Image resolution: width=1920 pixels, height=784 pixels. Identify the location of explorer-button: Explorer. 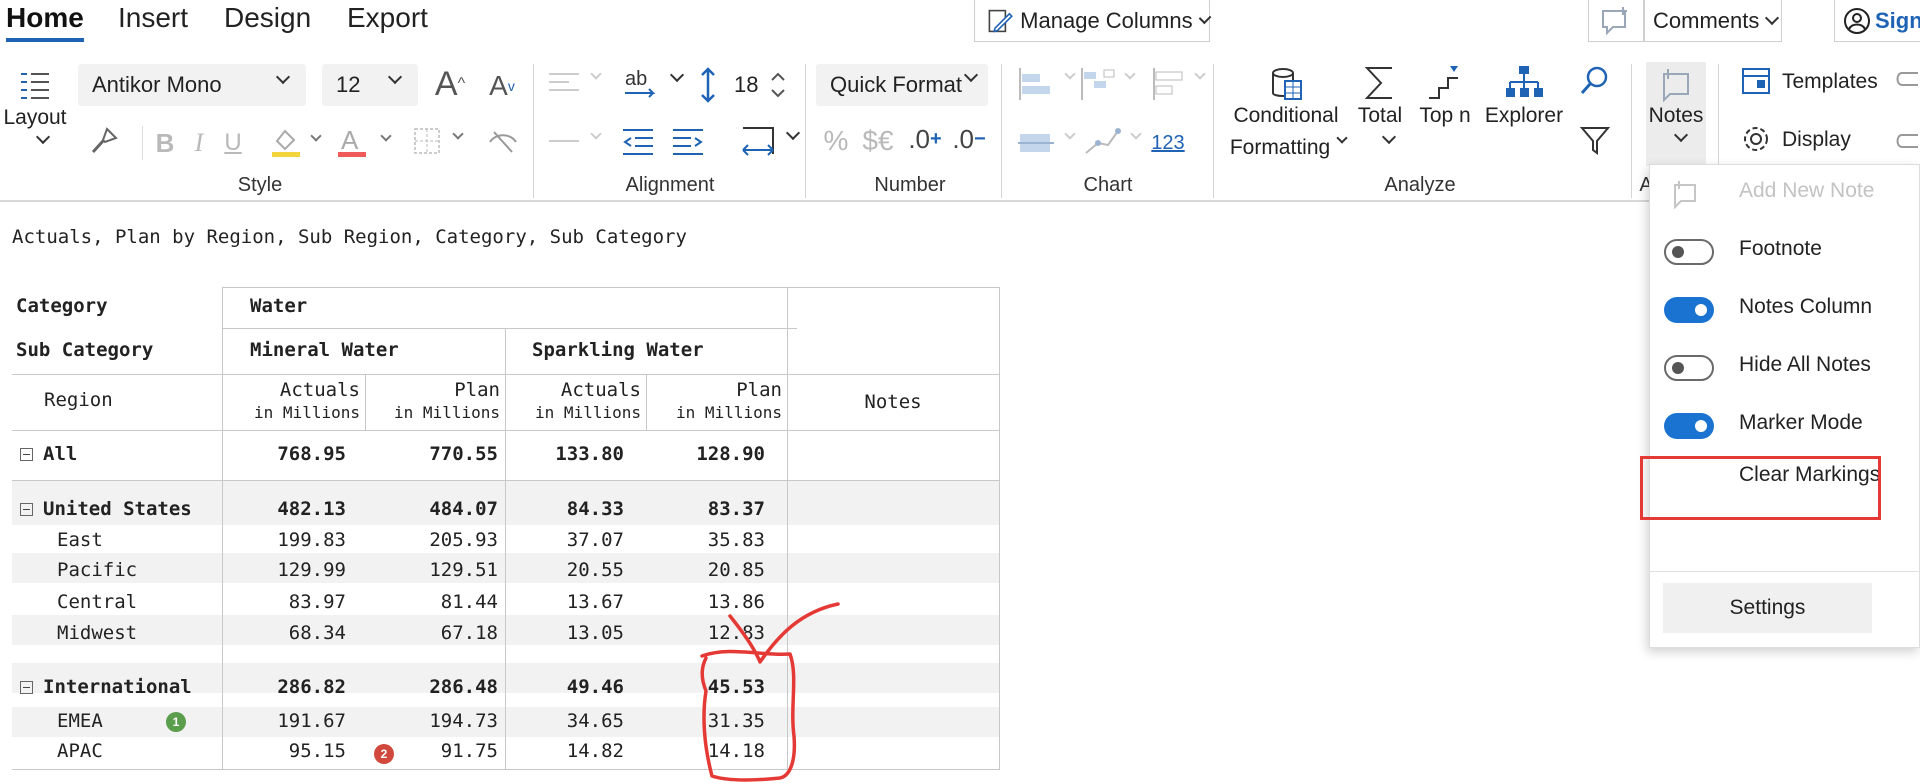
(1524, 116).